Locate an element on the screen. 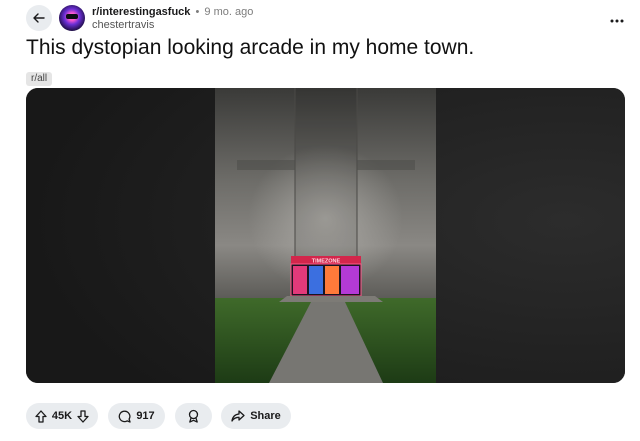 This screenshot has width=640, height=441. share-label: Share is located at coordinates (265, 416).